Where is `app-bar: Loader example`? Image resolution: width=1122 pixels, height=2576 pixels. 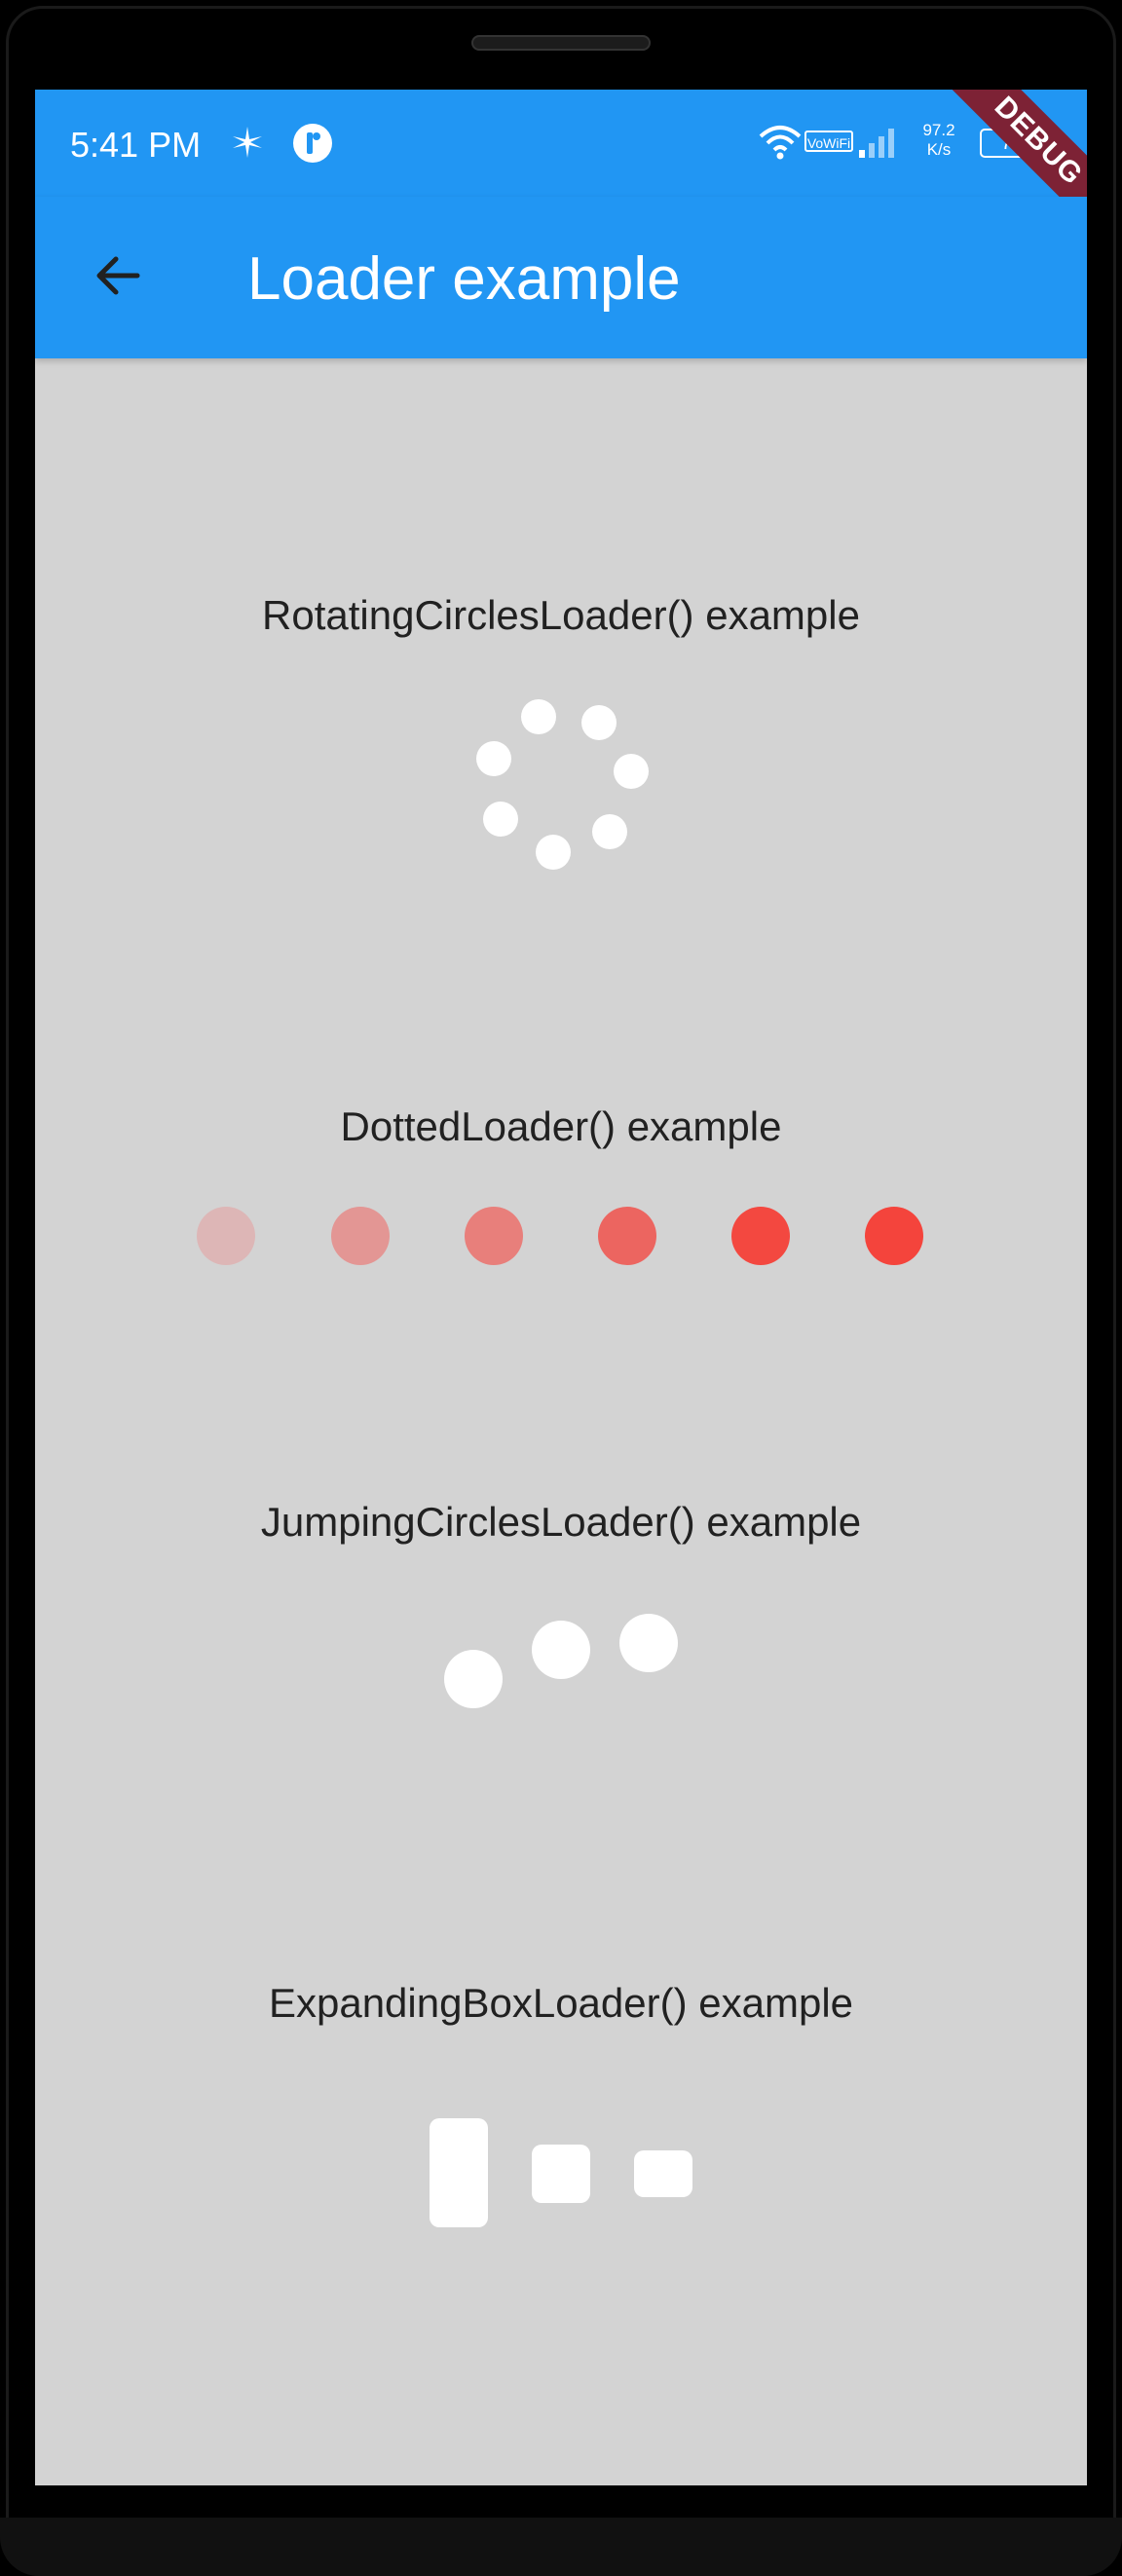 app-bar: Loader example is located at coordinates (561, 277).